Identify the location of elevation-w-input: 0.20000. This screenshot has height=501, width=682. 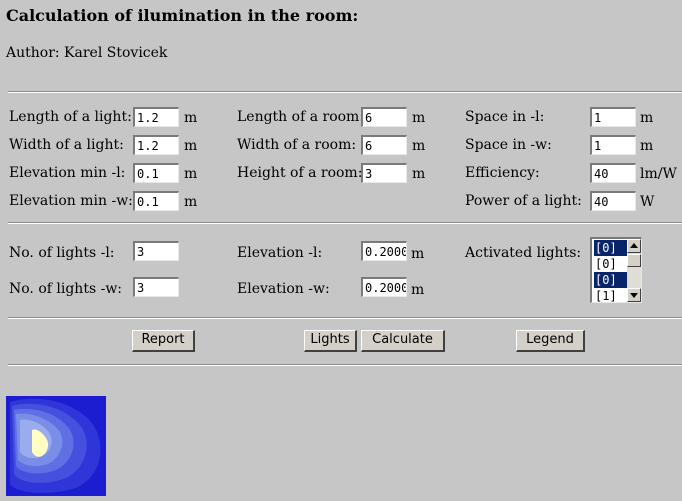
(384, 287).